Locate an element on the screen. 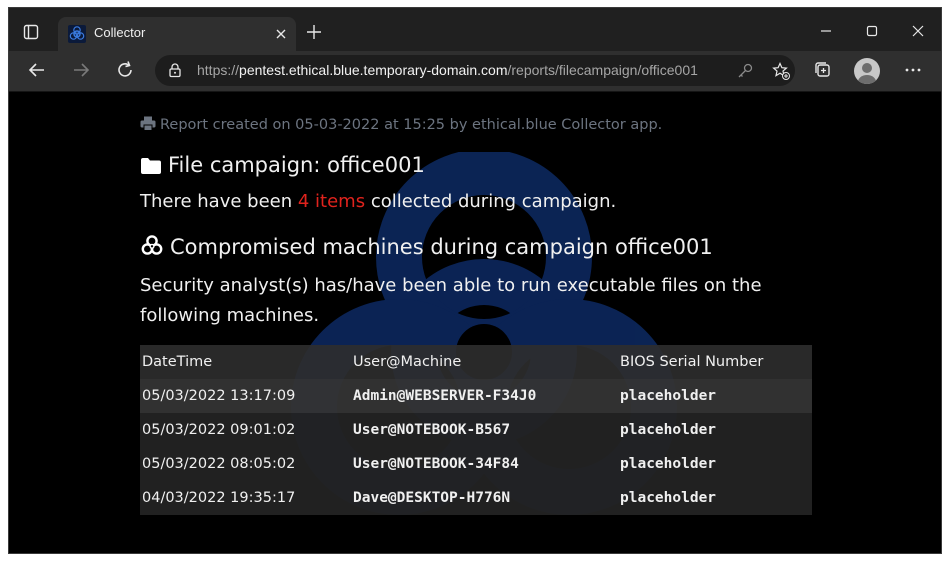 This screenshot has width=949, height=561. plus-icon is located at coordinates (314, 32).